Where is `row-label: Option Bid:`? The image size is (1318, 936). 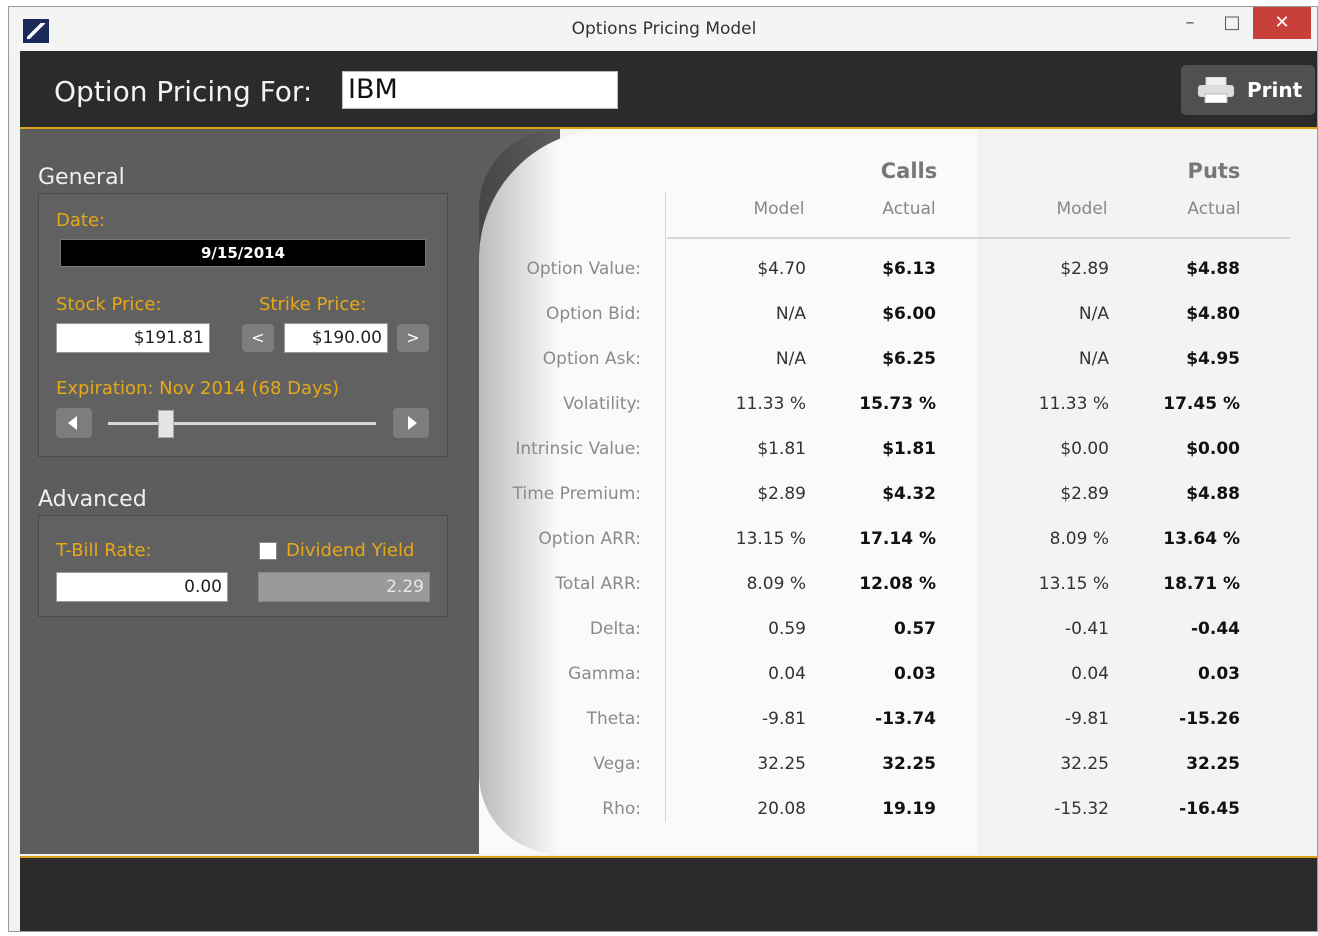
row-label: Option Bid: is located at coordinates (593, 314).